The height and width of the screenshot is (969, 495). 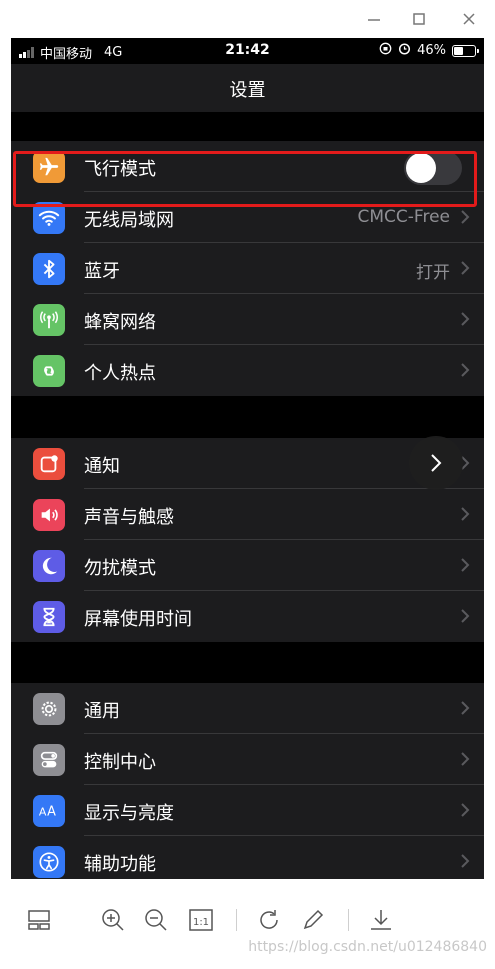 I want to click on row-label: 声音与触感, so click(x=129, y=517).